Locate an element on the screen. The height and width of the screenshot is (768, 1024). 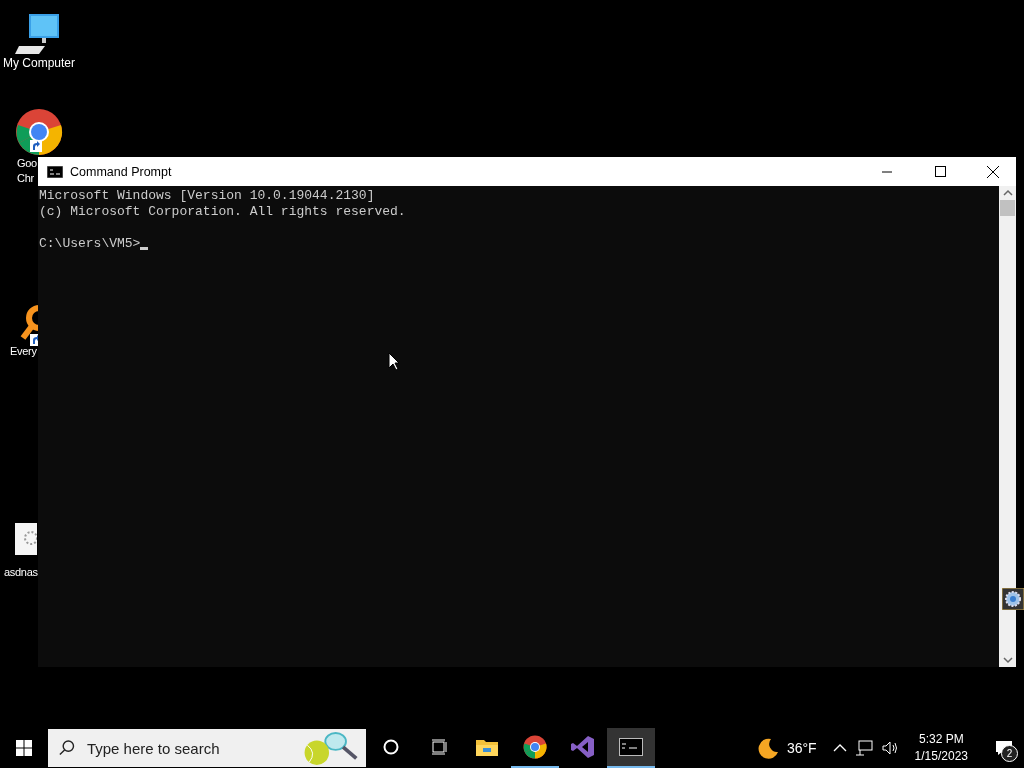
scrollbar is located at coordinates (1007, 426).